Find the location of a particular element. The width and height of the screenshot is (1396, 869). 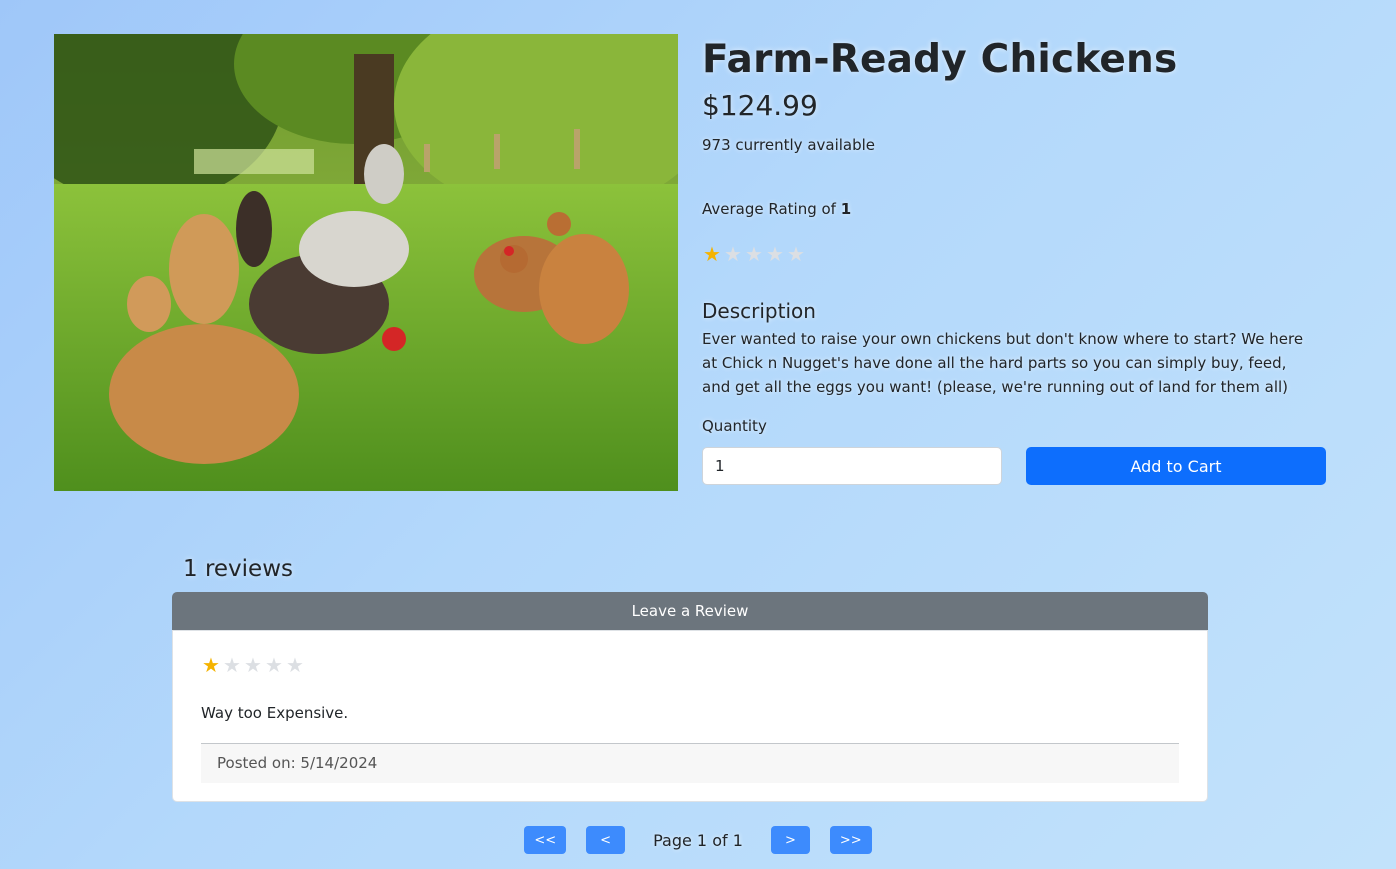

quantity-label: Quantity is located at coordinates (734, 426).